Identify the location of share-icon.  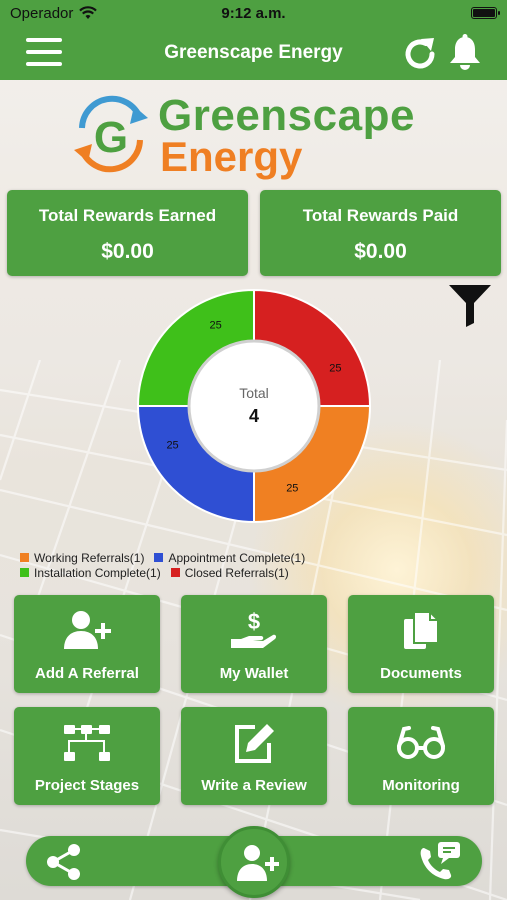
(63, 862).